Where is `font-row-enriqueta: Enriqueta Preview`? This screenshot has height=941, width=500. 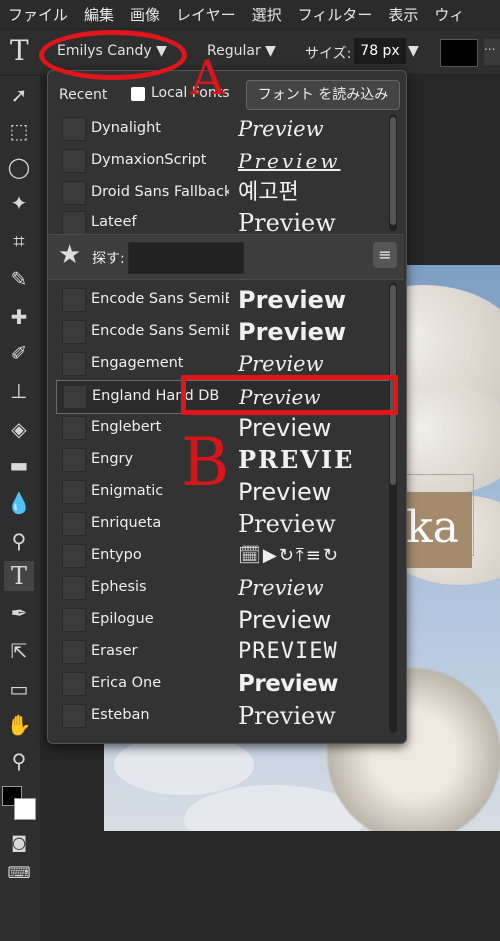 font-row-enriqueta: Enriqueta Preview is located at coordinates (218, 524).